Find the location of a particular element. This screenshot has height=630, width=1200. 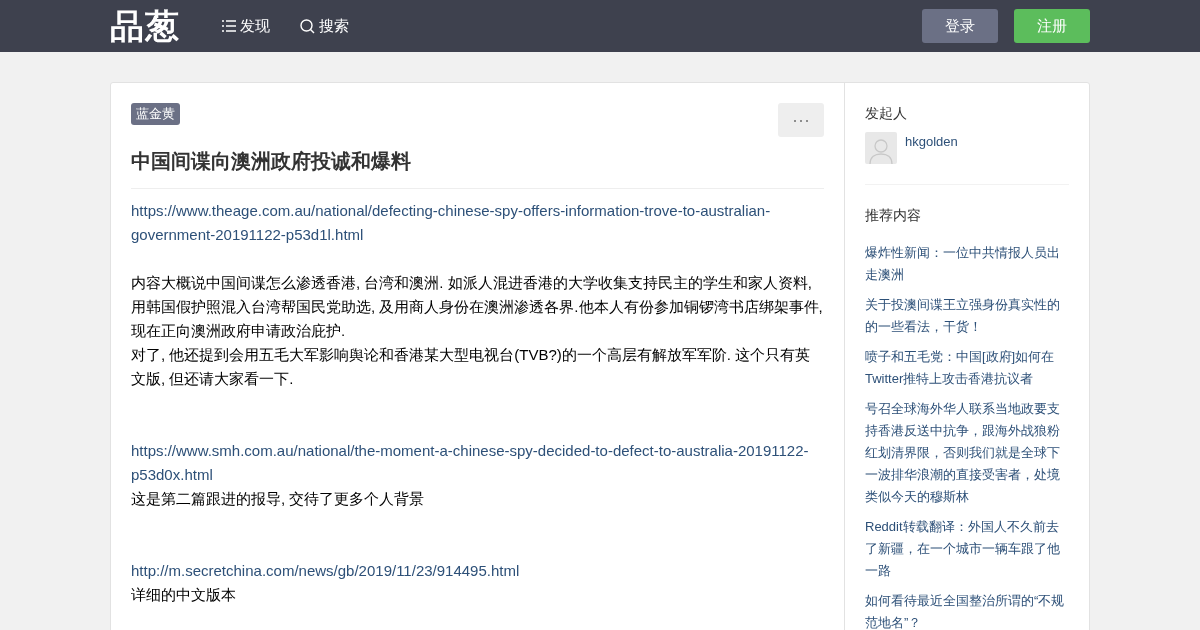

nav-link: 搜索 is located at coordinates (324, 26).